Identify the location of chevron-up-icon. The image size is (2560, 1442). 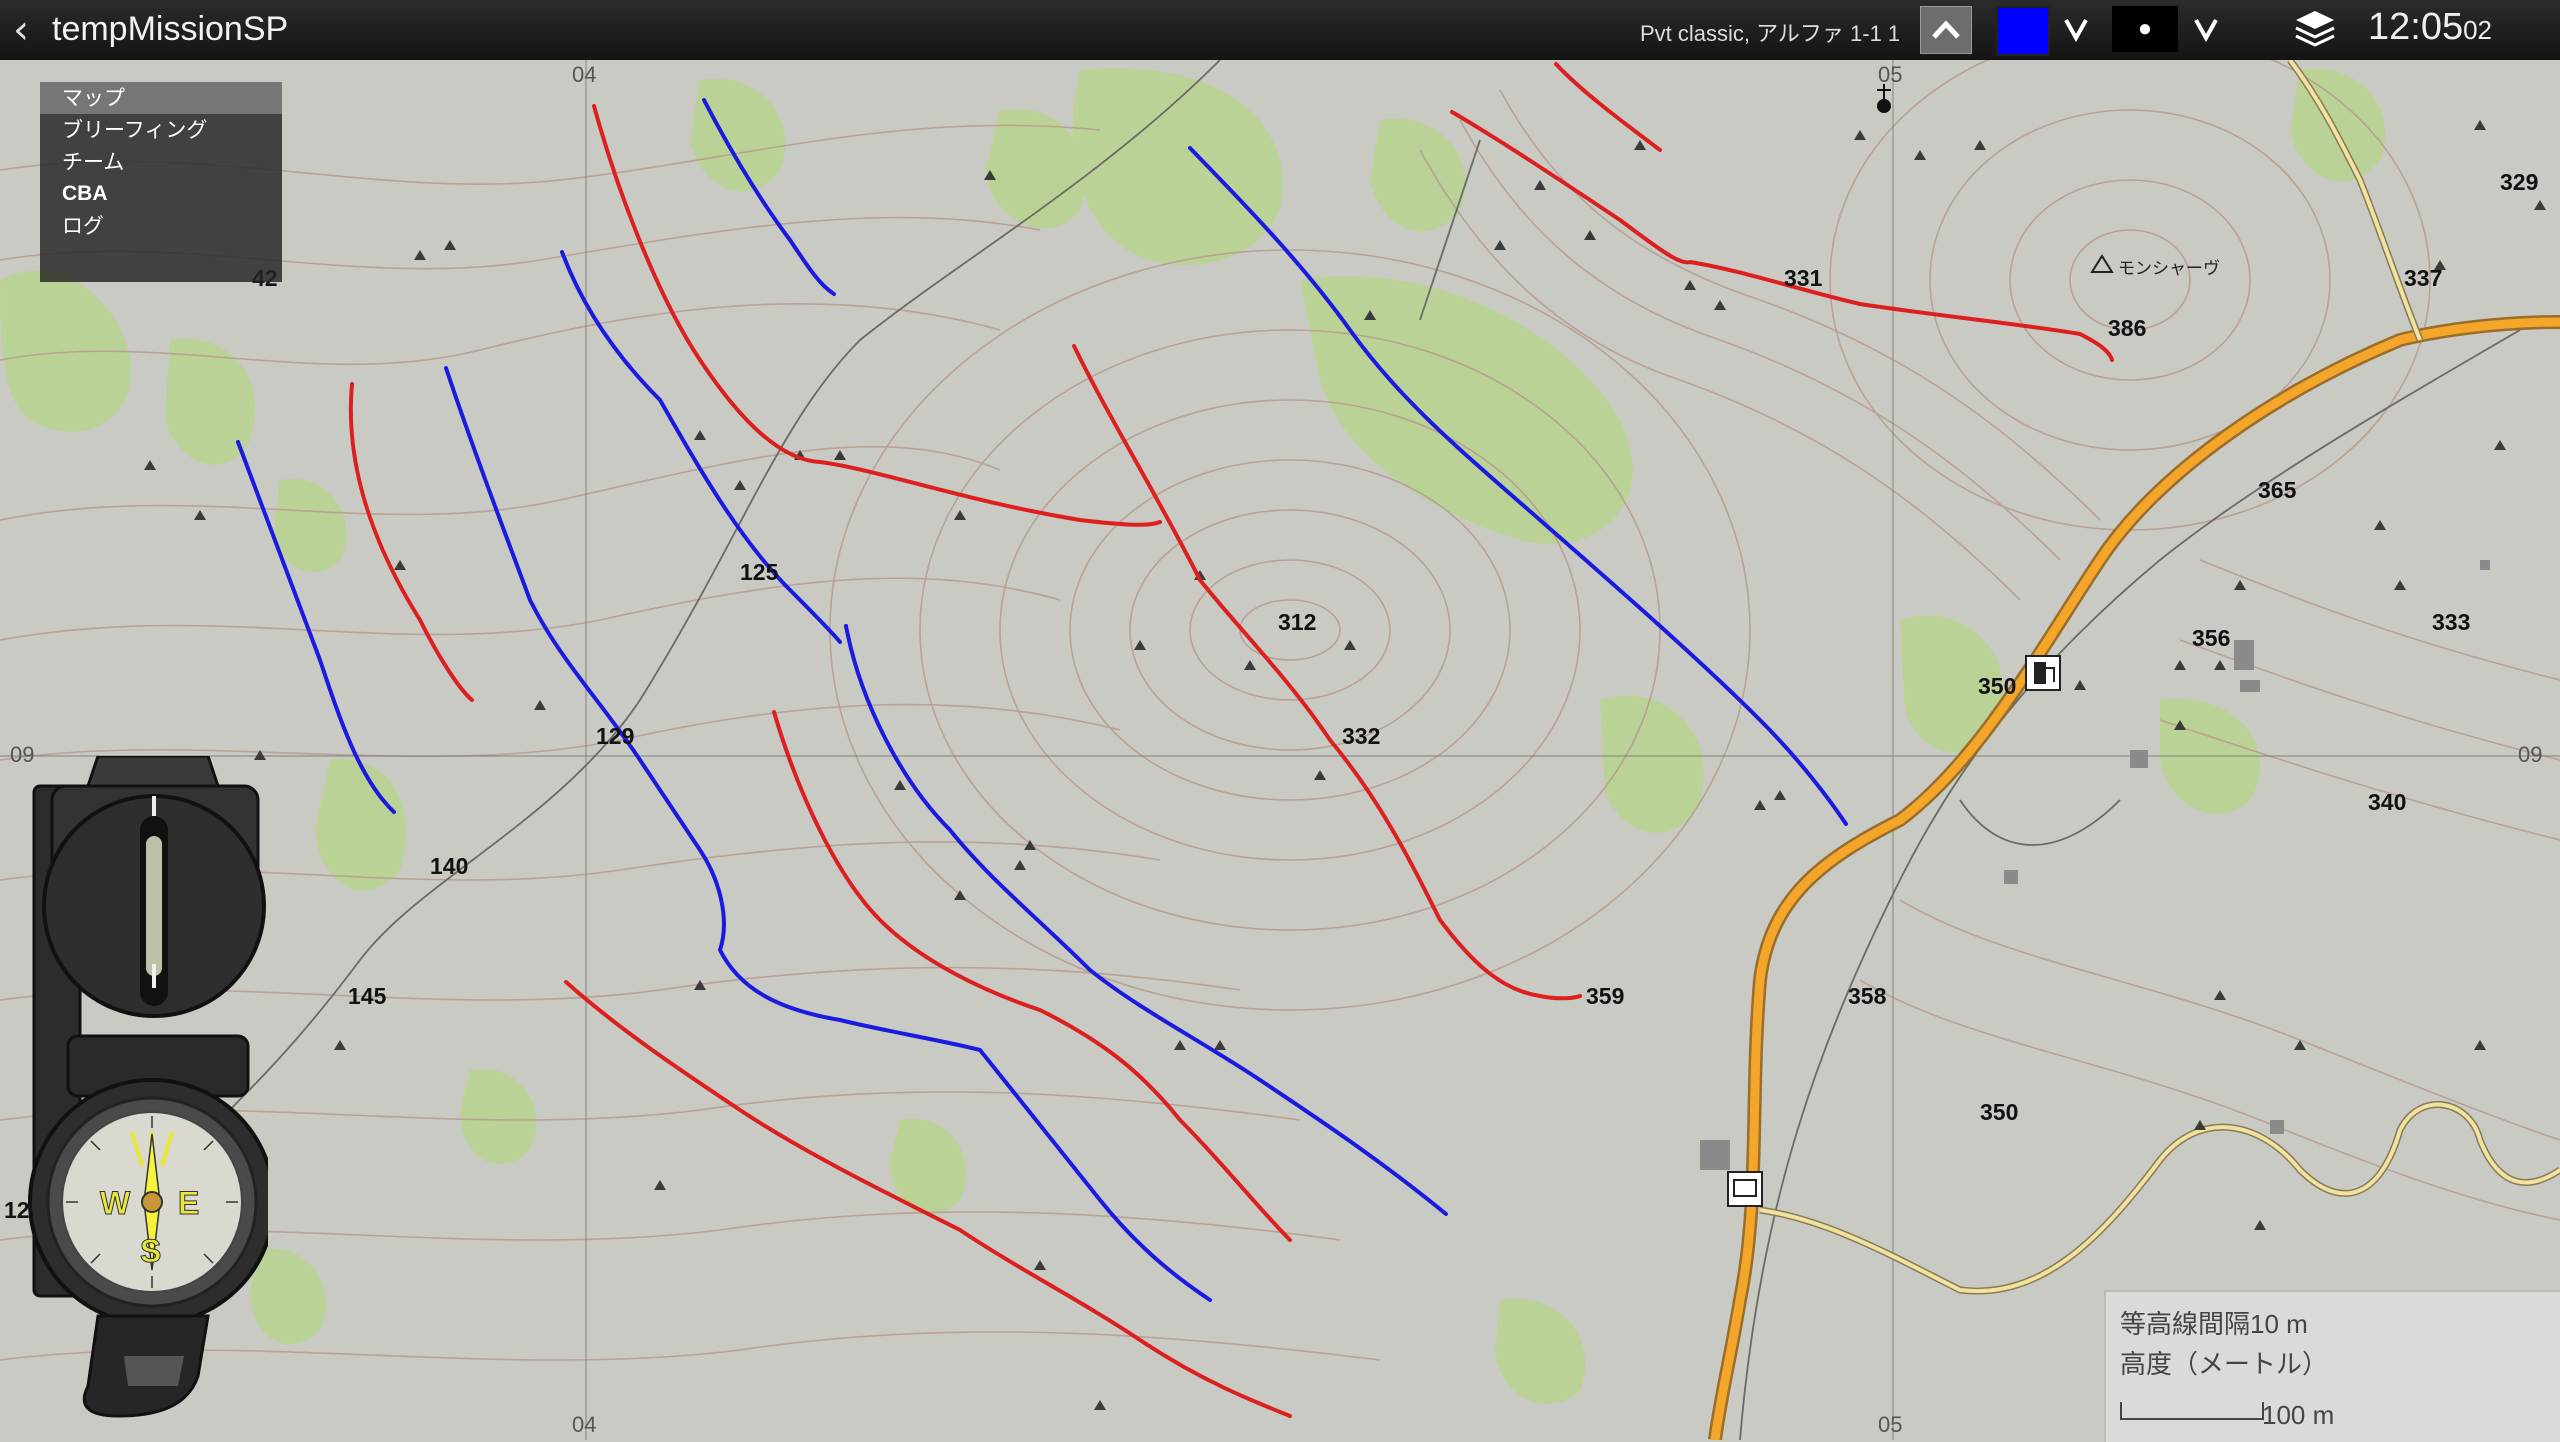
(1946, 29).